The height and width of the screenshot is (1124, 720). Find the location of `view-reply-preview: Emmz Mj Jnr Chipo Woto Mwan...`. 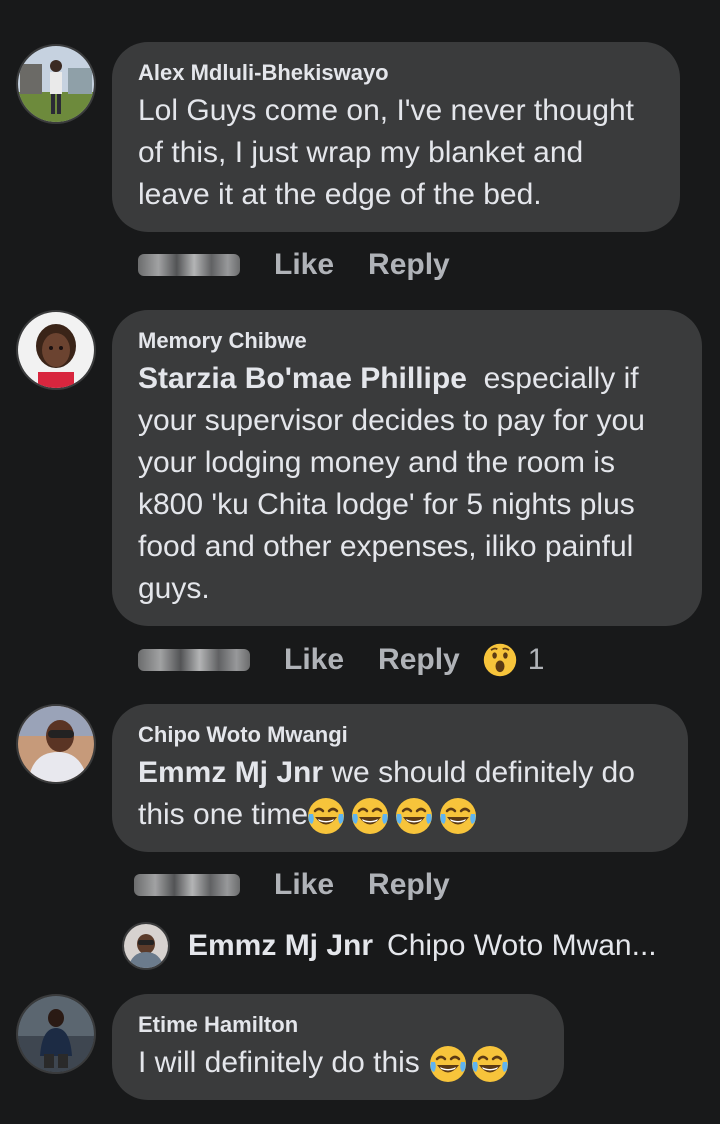

view-reply-preview: Emmz Mj Jnr Chipo Woto Mwan... is located at coordinates (389, 946).